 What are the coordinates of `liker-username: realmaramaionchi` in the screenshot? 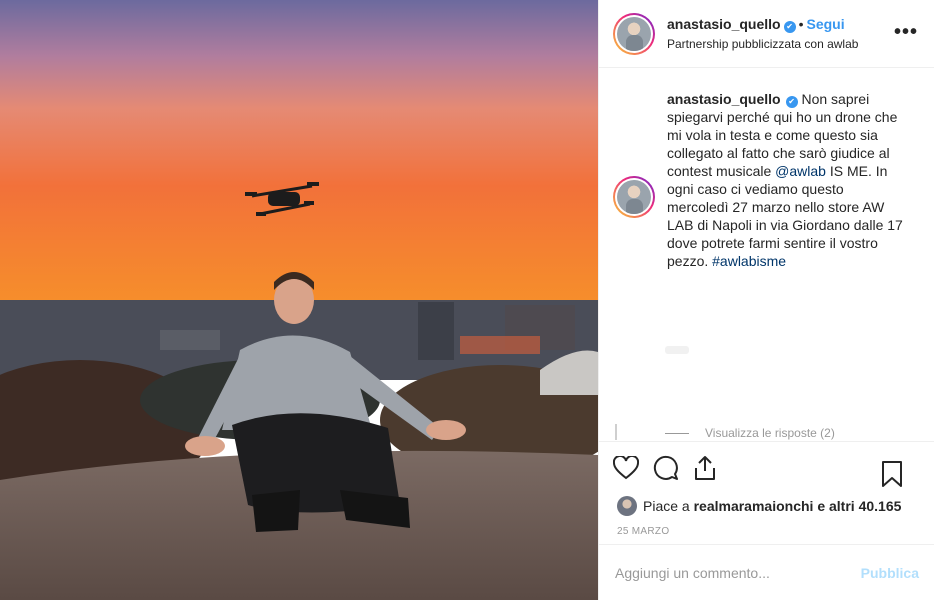 It's located at (754, 506).